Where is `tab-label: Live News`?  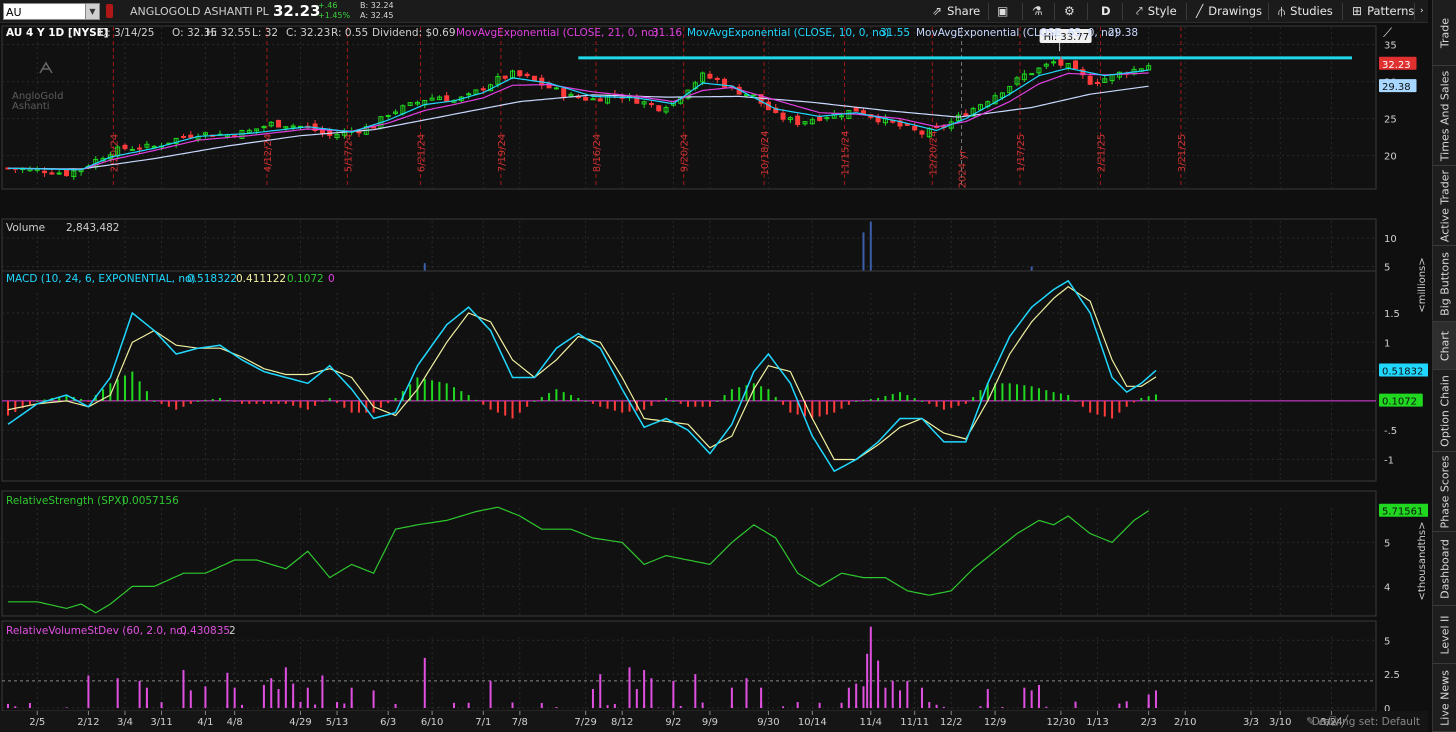
tab-label: Live News is located at coordinates (1445, 697).